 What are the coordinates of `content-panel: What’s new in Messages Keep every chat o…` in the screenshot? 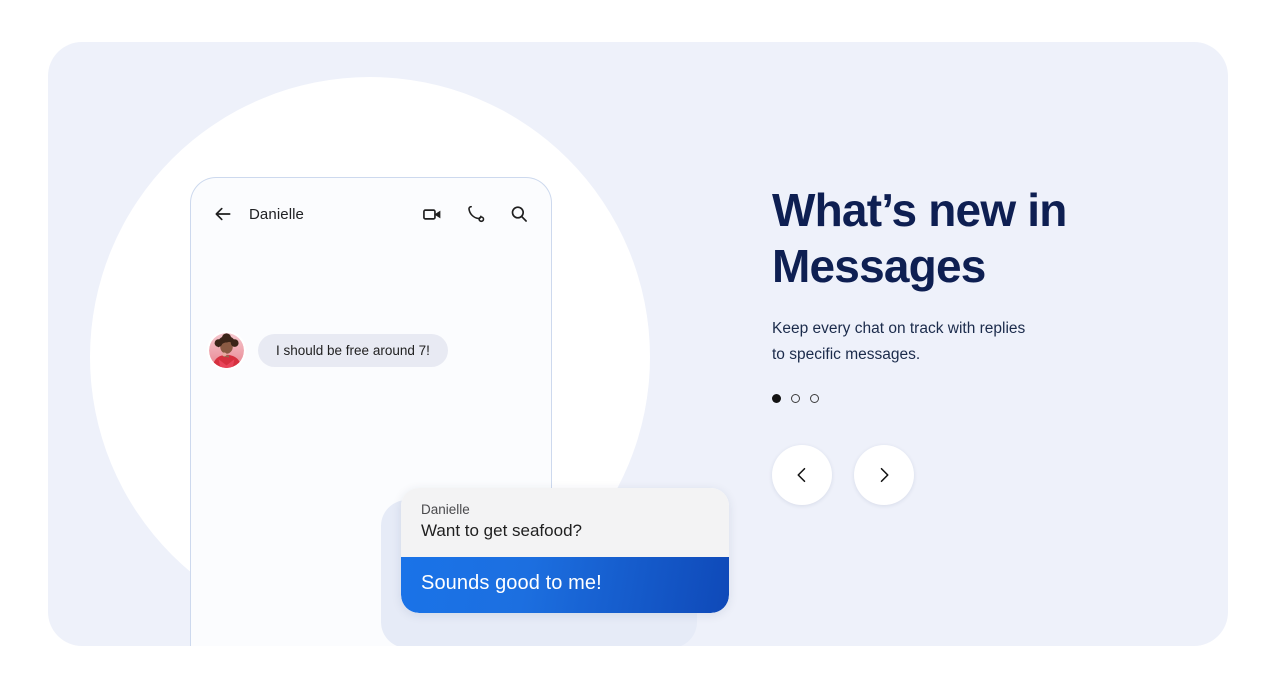 It's located at (972, 343).